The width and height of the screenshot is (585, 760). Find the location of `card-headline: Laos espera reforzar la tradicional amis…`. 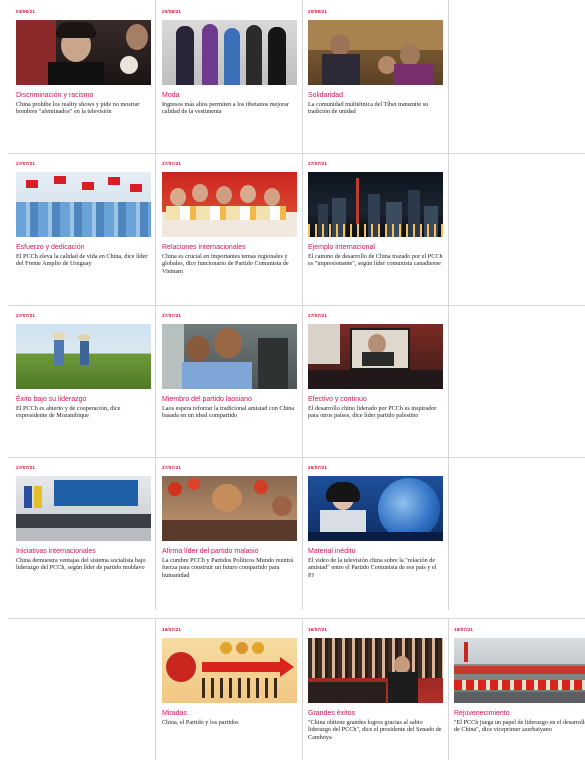

card-headline: Laos espera reforzar la tradicional amis… is located at coordinates (229, 412).